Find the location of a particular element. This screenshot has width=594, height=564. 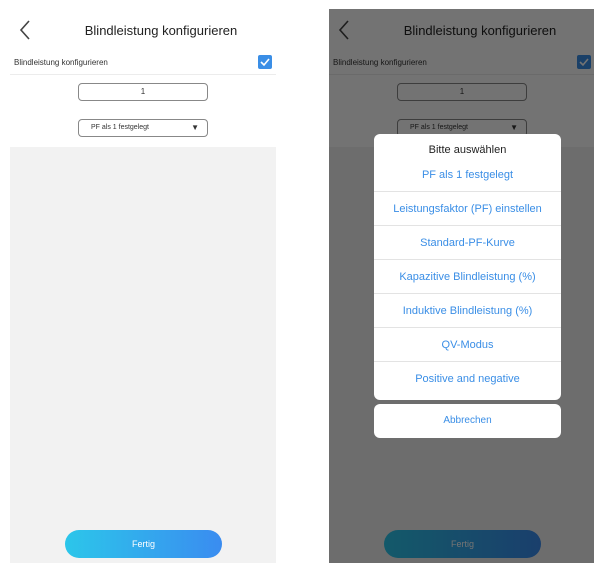

picker-option: QV-Modus is located at coordinates (467, 345).